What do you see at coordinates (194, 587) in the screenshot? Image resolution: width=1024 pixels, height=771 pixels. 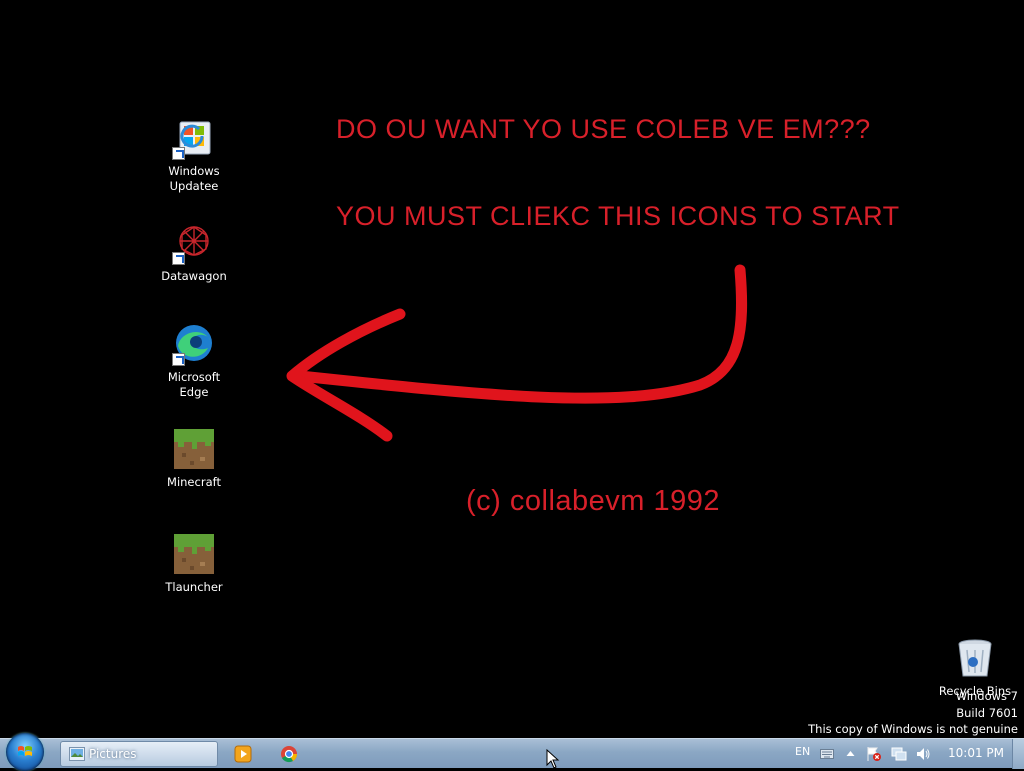 I see `desktop-icon-label: Tlauncher` at bounding box center [194, 587].